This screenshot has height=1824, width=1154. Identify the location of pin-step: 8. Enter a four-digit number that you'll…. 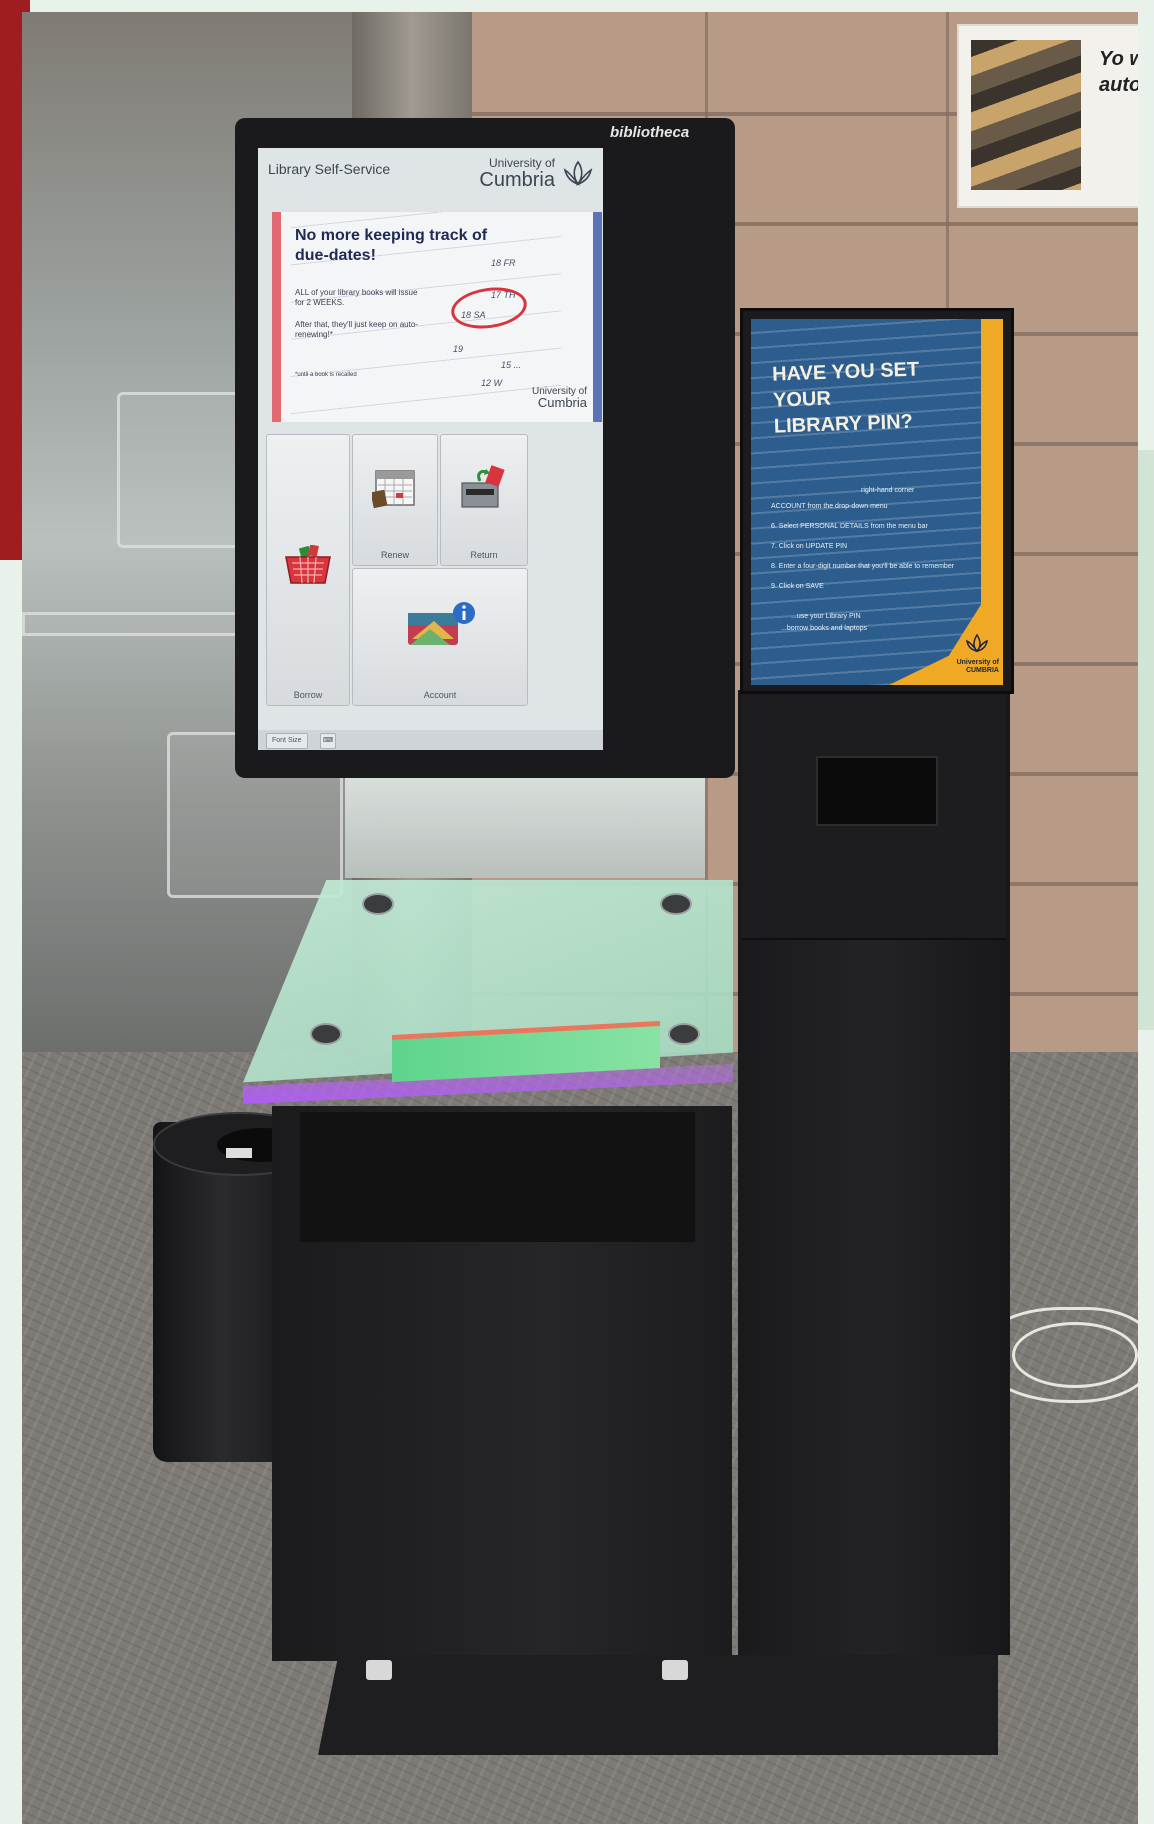
(863, 566).